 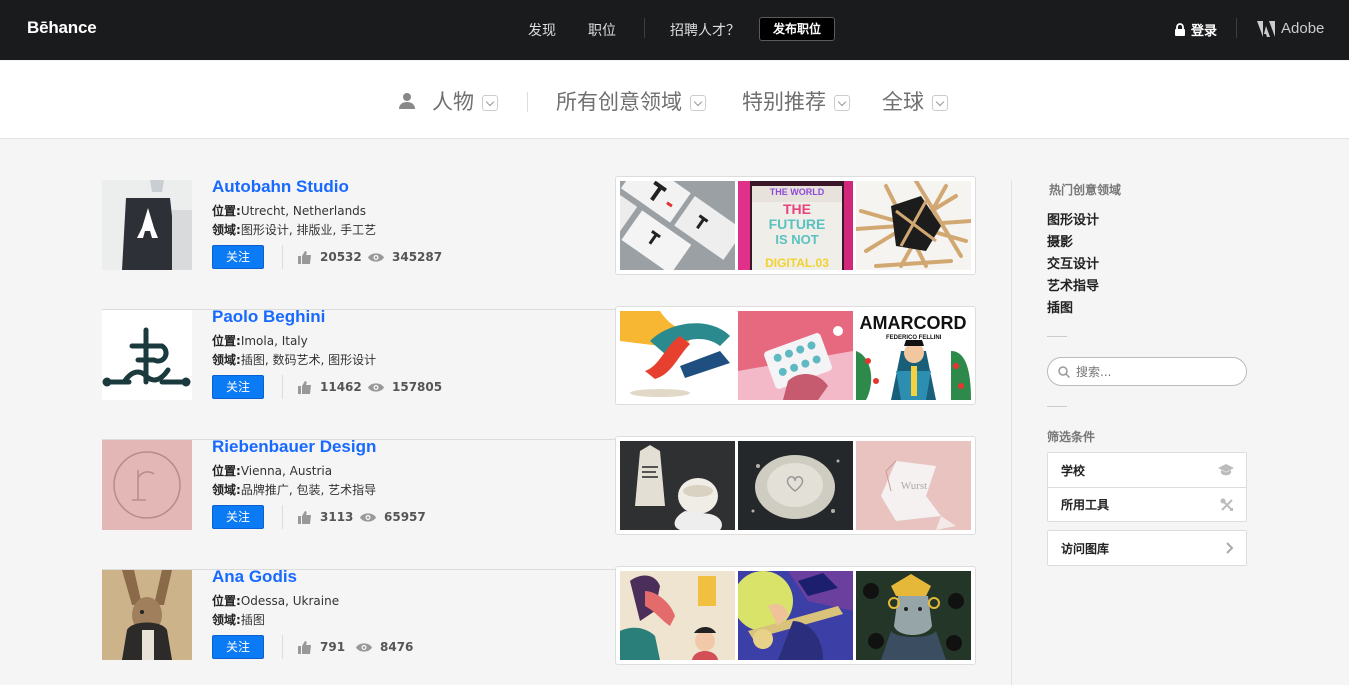 I want to click on svg-text: THE WORLD, so click(x=797, y=192).